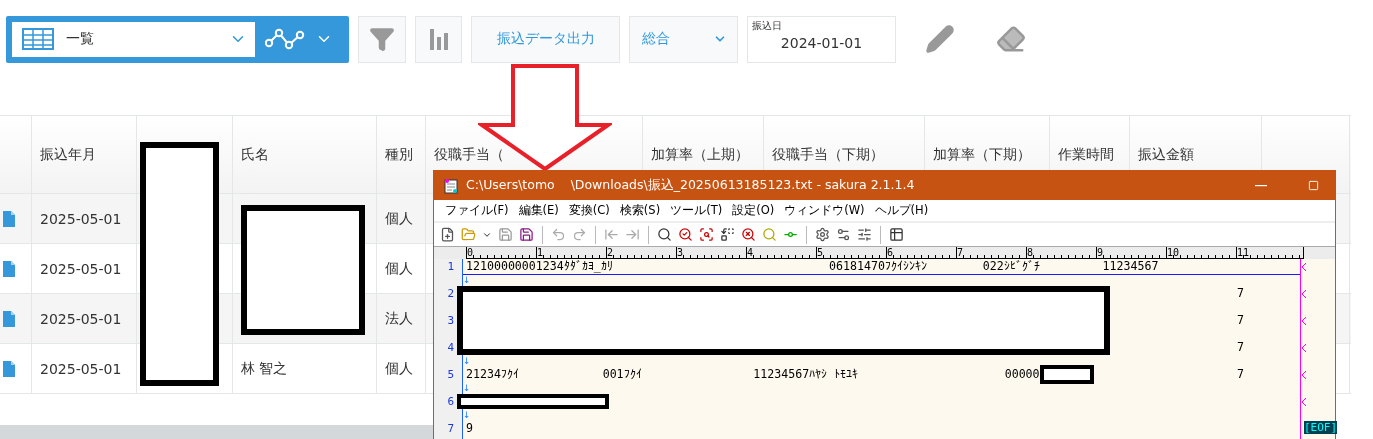 Image resolution: width=1373 pixels, height=439 pixels. Describe the element at coordinates (1166, 154) in the screenshot. I see `column-header: 振込金額` at that location.